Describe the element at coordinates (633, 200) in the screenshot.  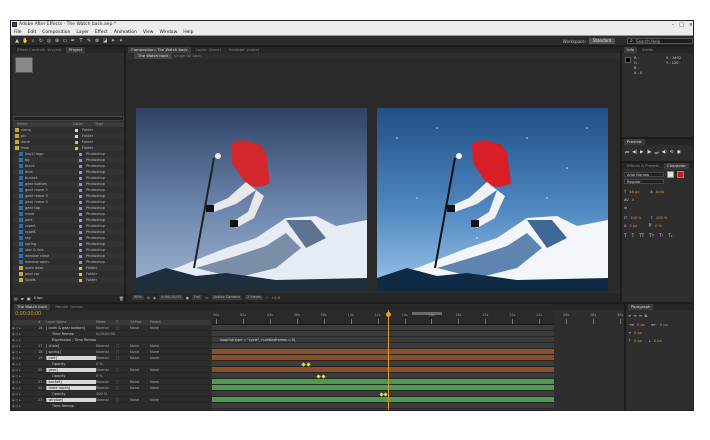
I see `tracking-value: 0` at that location.